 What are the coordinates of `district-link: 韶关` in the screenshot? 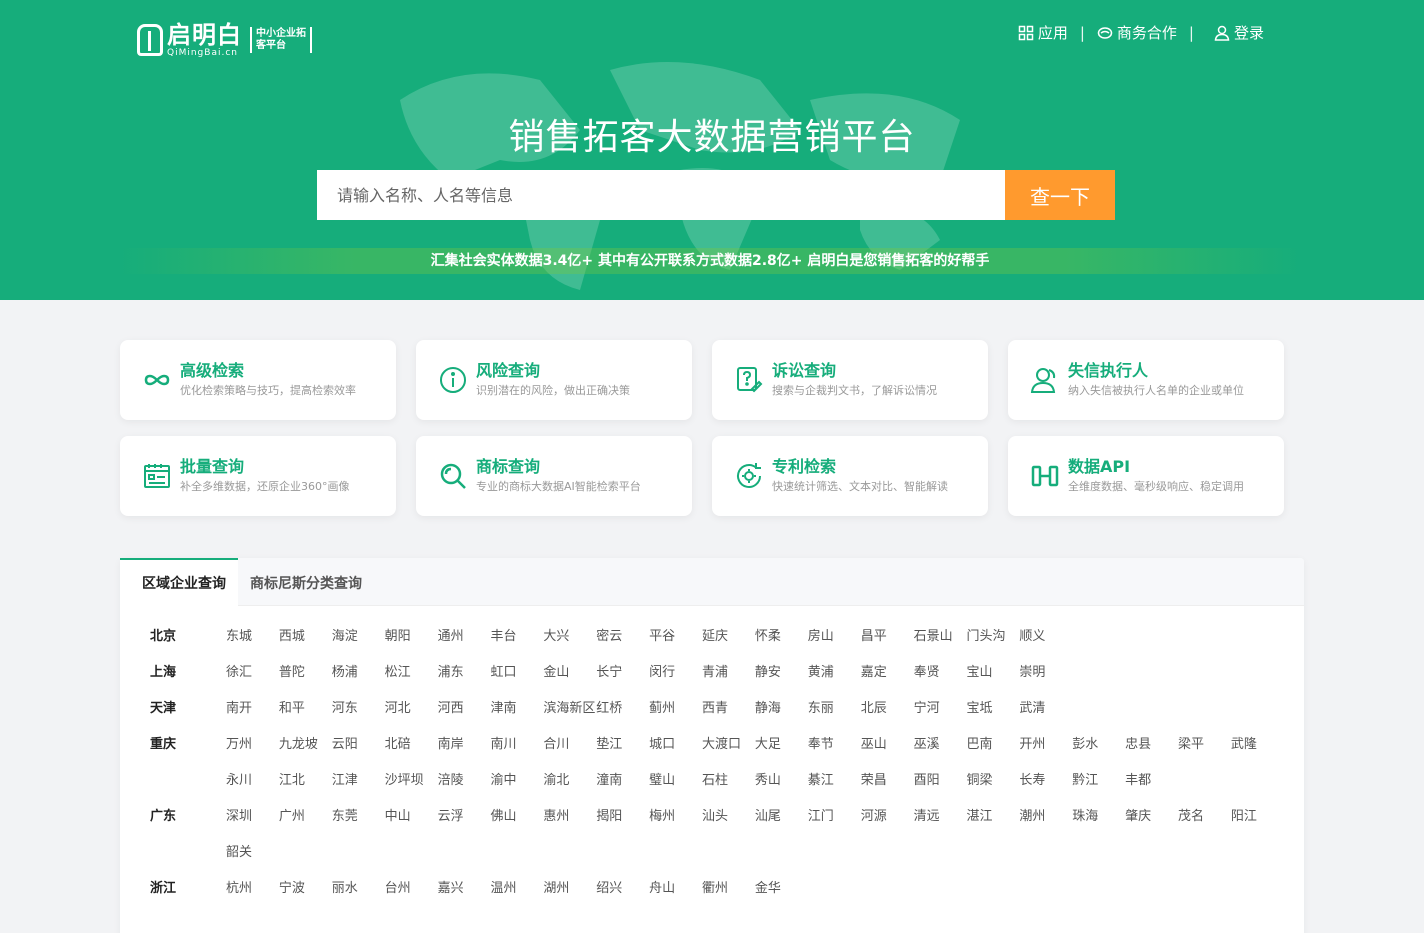 It's located at (252, 860).